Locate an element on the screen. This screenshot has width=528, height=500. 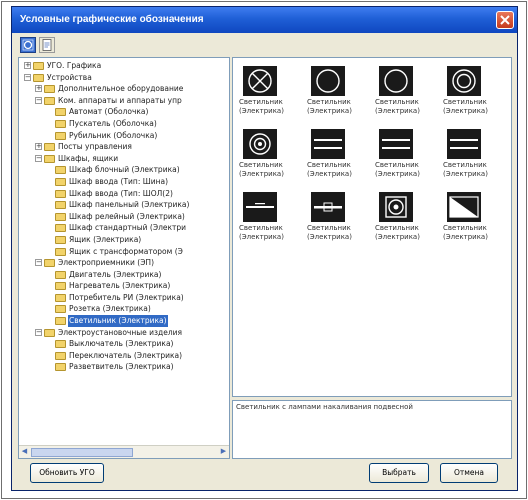
tree-item-label: Дополнительное оборудование is located at coordinates (121, 89).